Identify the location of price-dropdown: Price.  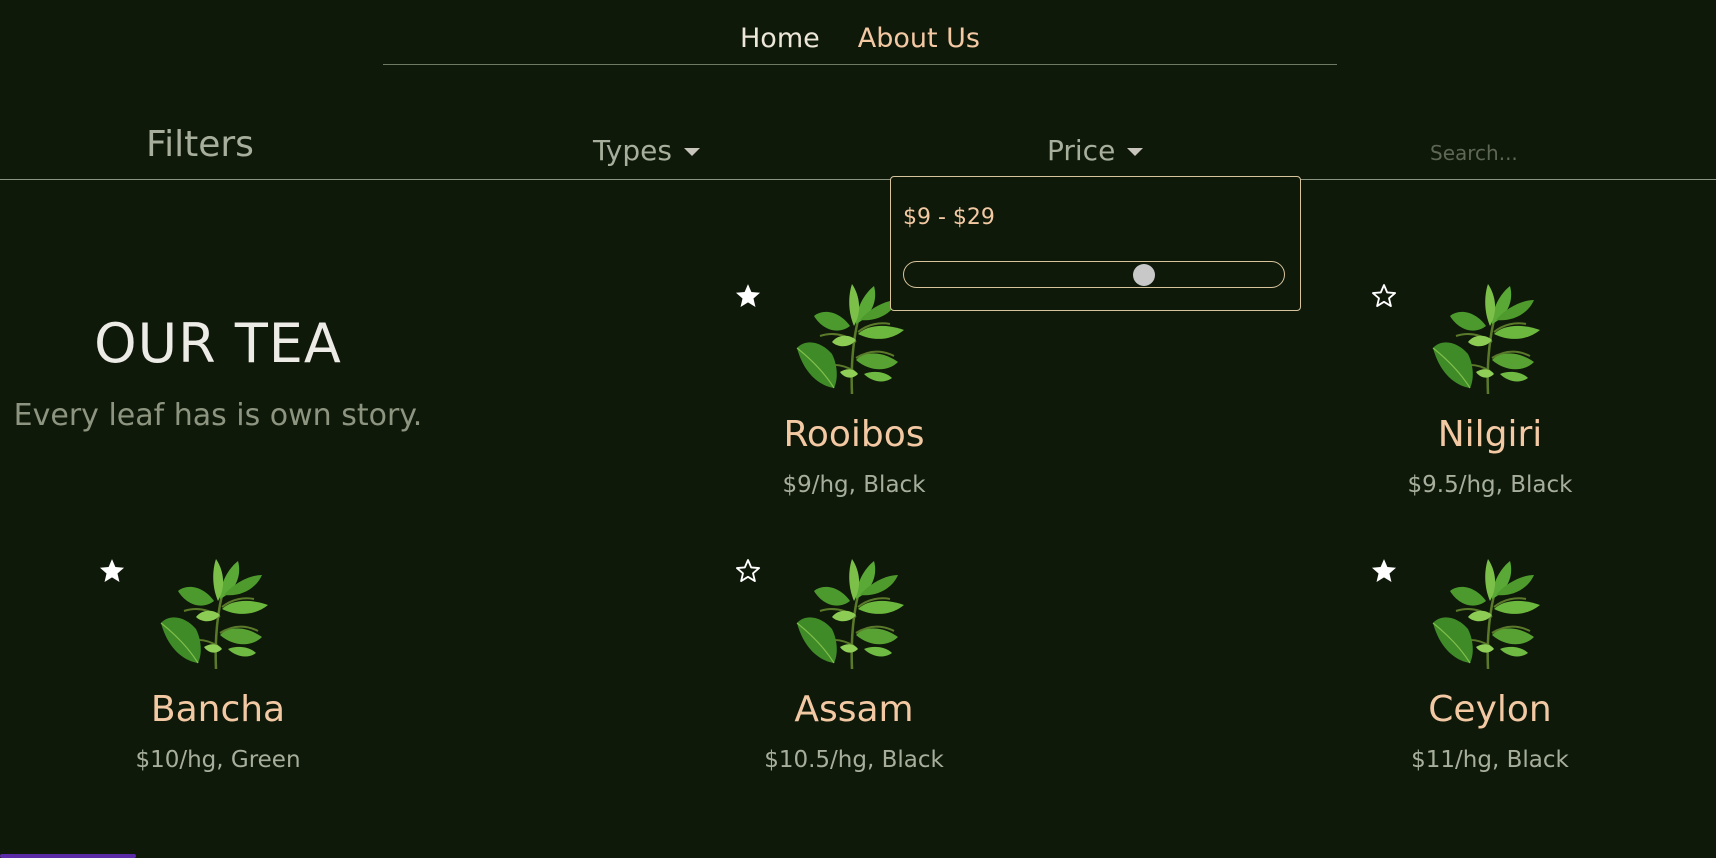
(1095, 150).